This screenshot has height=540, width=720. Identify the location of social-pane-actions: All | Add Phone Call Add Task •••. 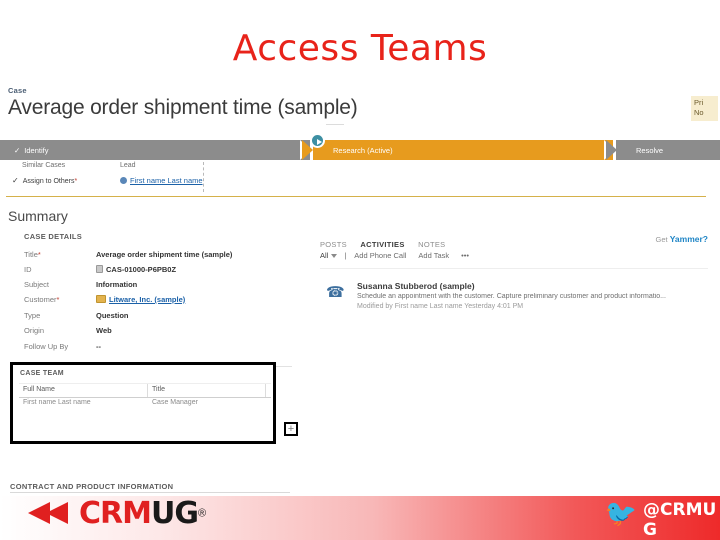
(400, 255).